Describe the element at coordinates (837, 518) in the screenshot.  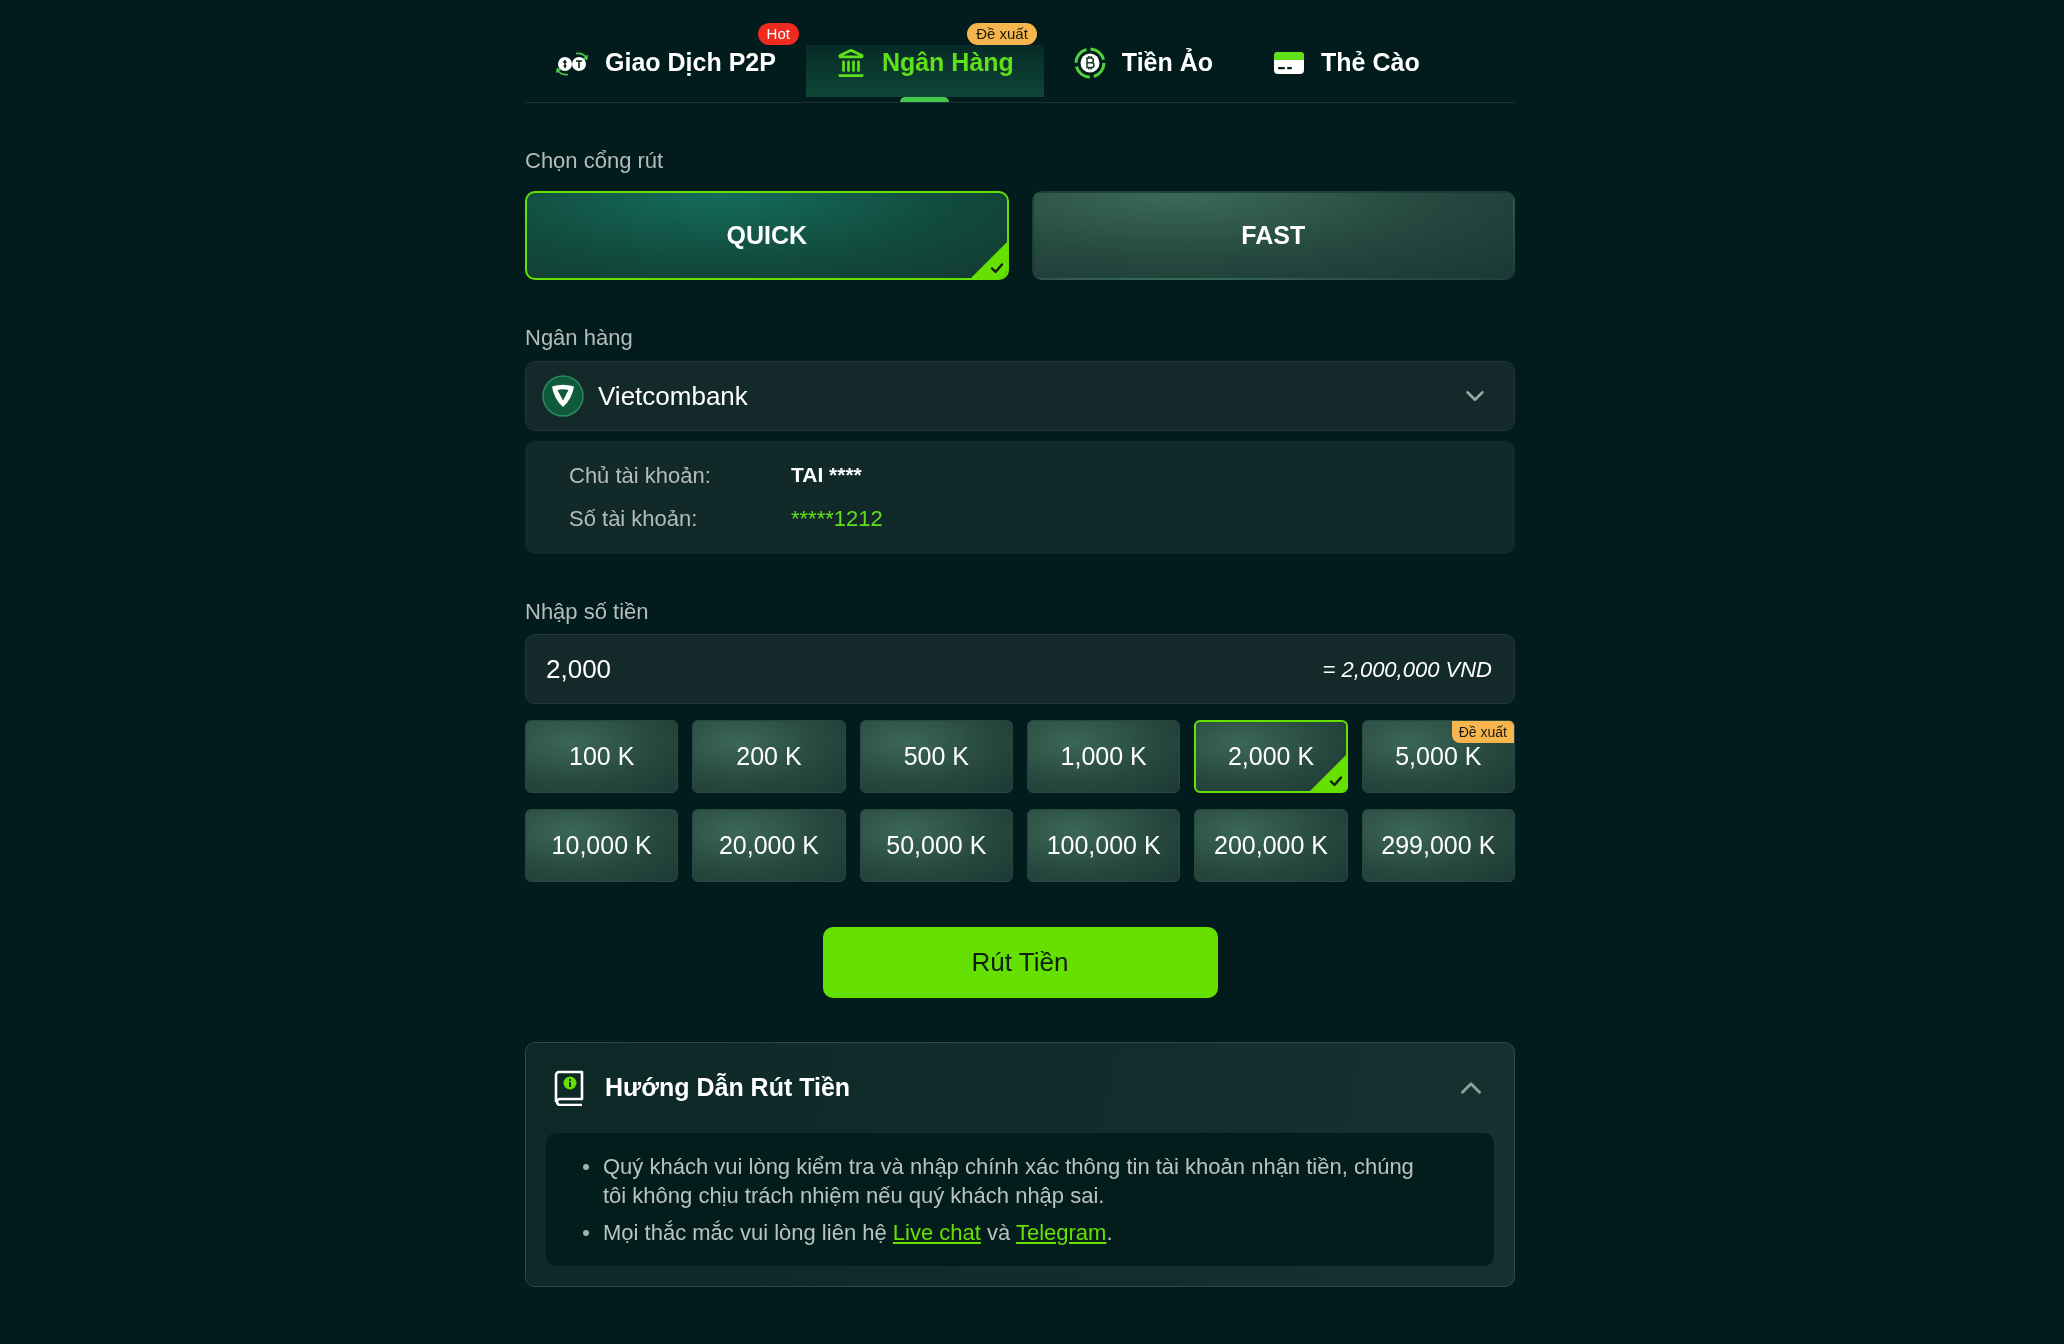
I see `field-value: *****1212` at that location.